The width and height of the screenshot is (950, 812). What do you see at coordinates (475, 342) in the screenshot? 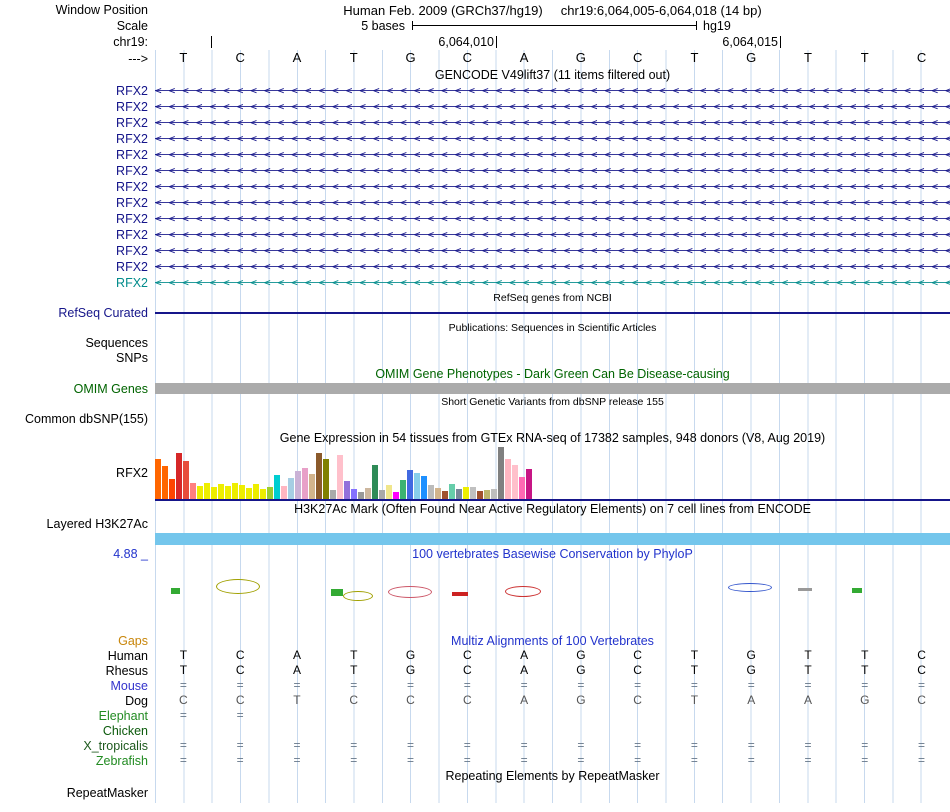
I see `sequences-row: Sequences` at bounding box center [475, 342].